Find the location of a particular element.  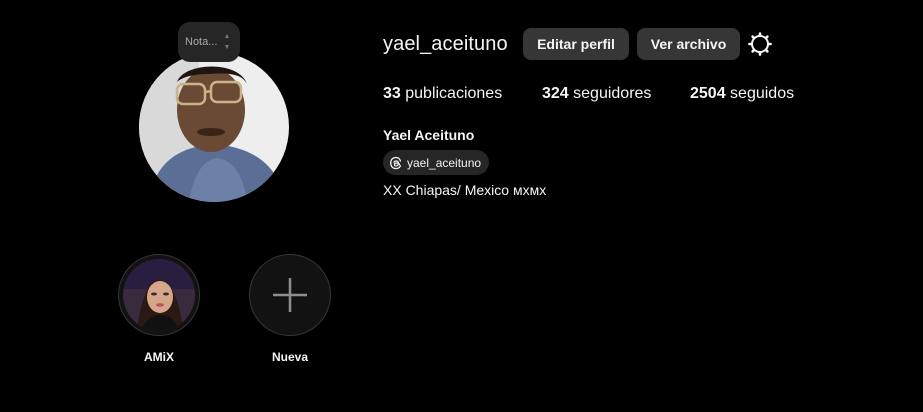

threads-handle: yael_aceituno is located at coordinates (444, 162).